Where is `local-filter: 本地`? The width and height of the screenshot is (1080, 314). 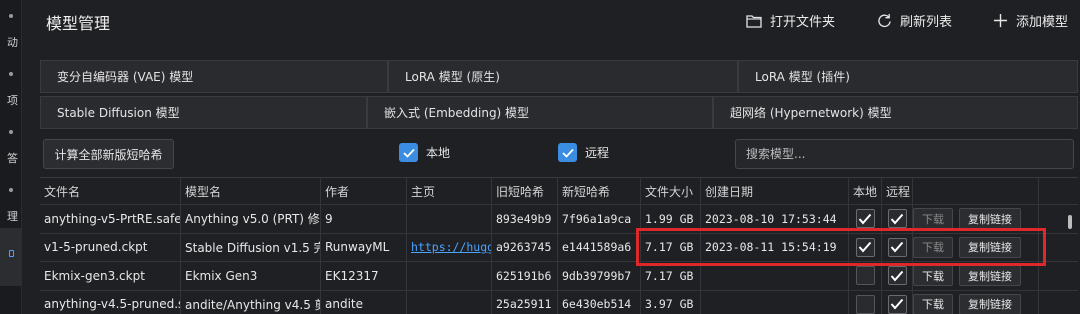 local-filter: 本地 is located at coordinates (424, 152).